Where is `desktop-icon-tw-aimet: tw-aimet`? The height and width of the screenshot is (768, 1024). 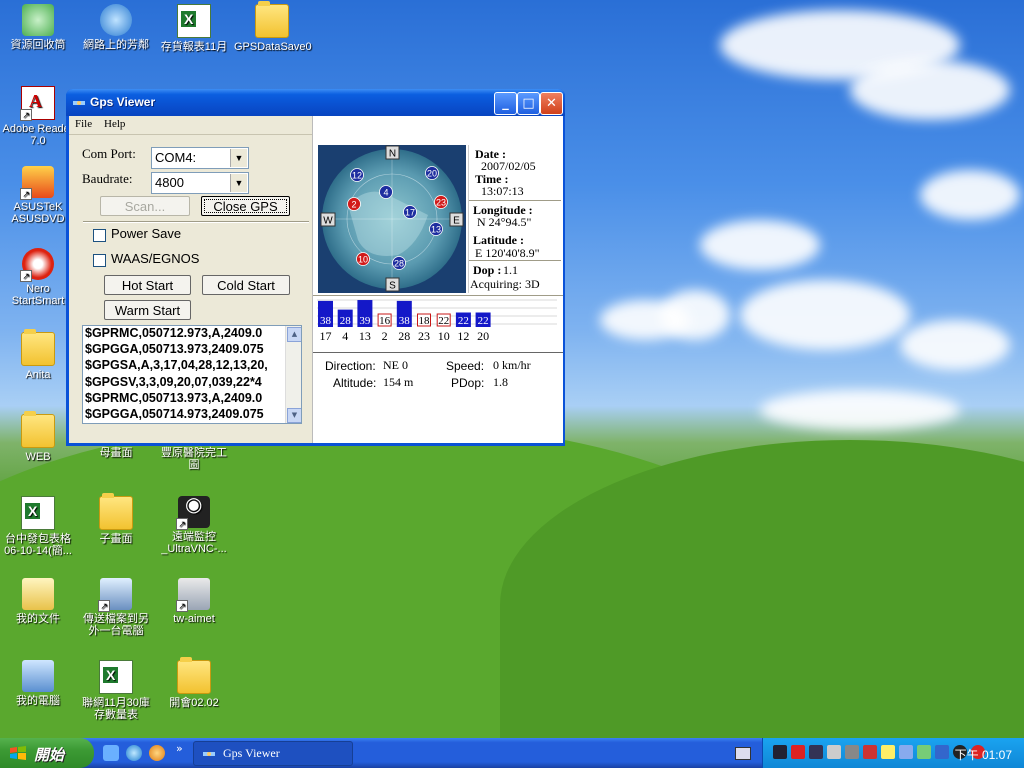 desktop-icon-tw-aimet: tw-aimet is located at coordinates (194, 601).